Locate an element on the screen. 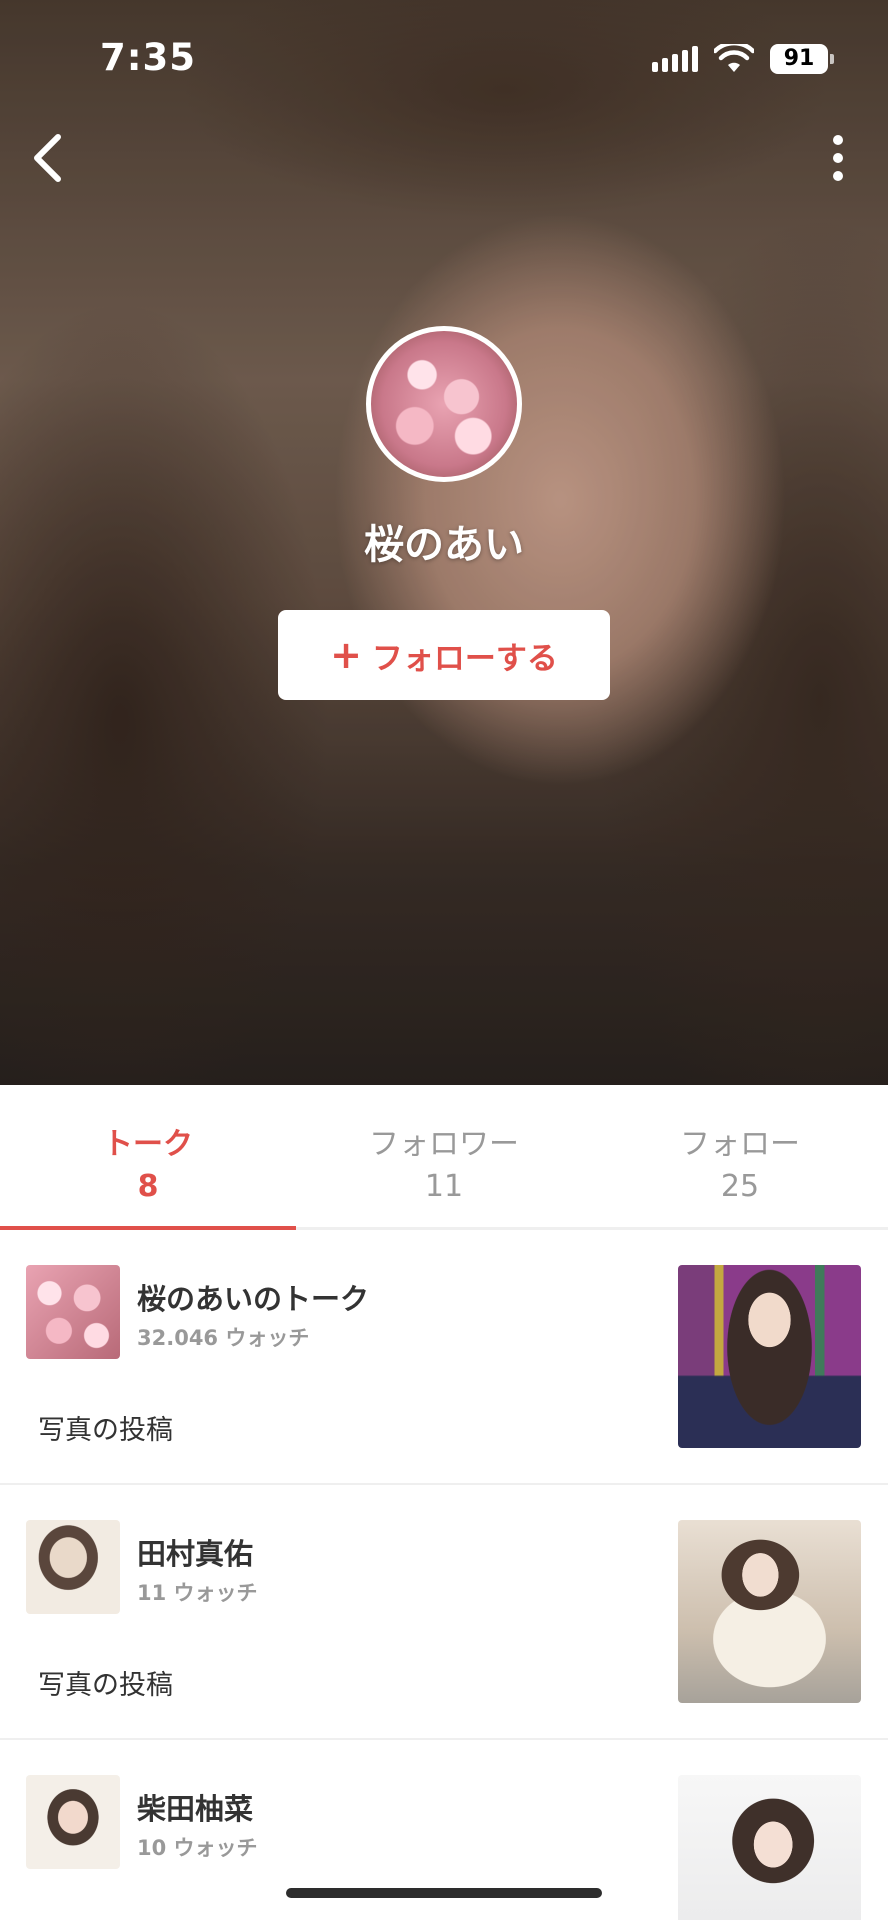  status-time: 7:35 is located at coordinates (148, 57).